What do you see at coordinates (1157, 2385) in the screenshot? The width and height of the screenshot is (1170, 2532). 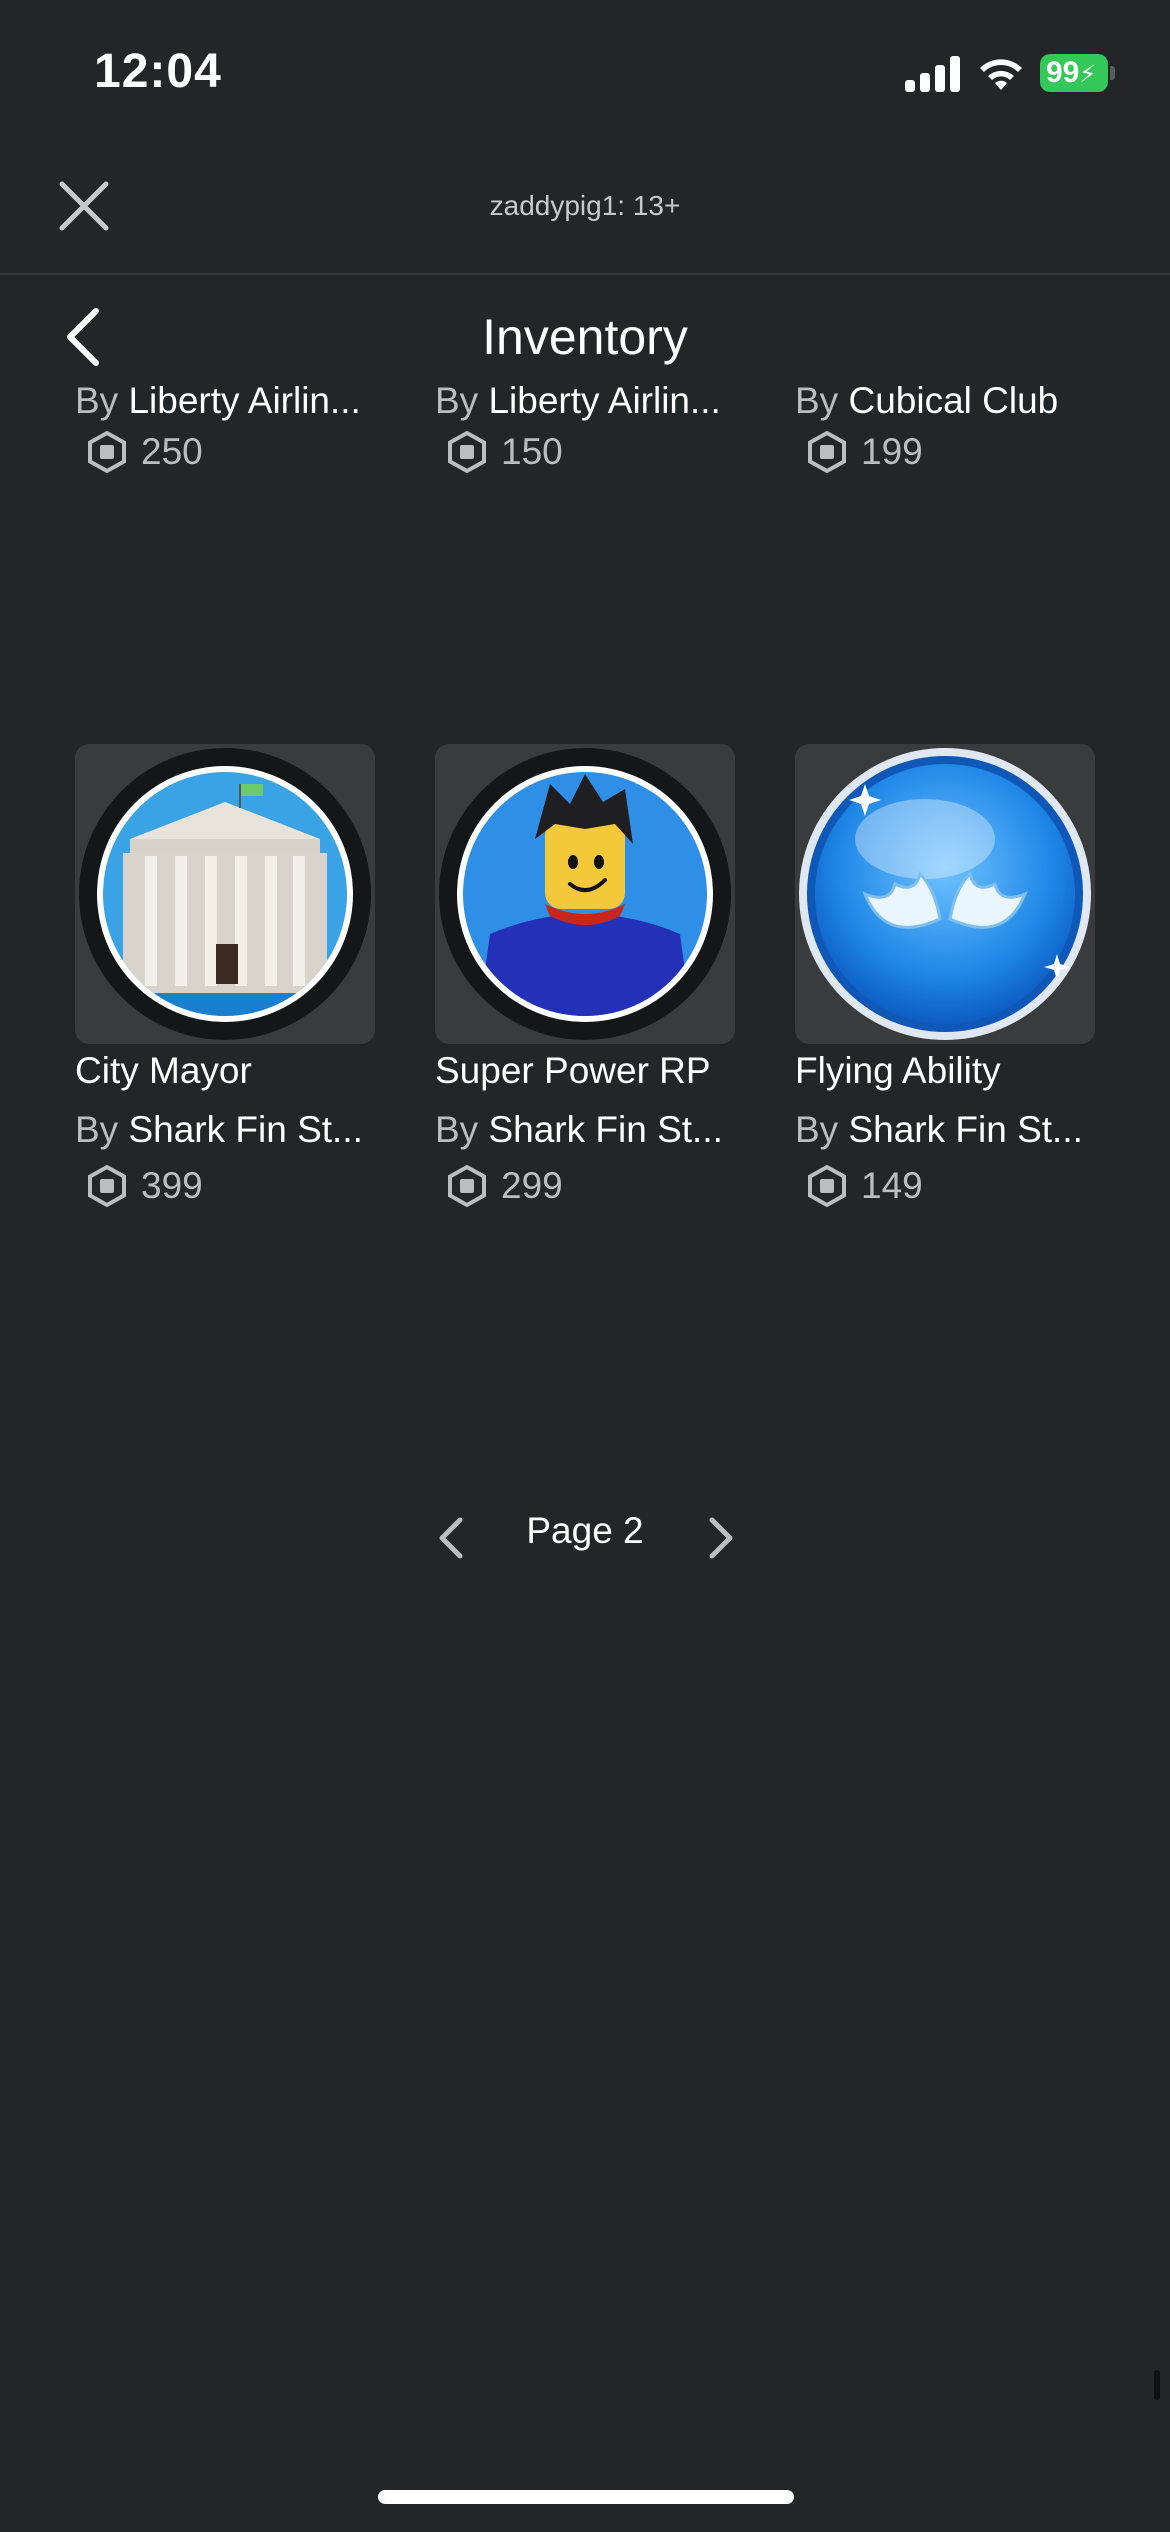 I see `scrollbar` at bounding box center [1157, 2385].